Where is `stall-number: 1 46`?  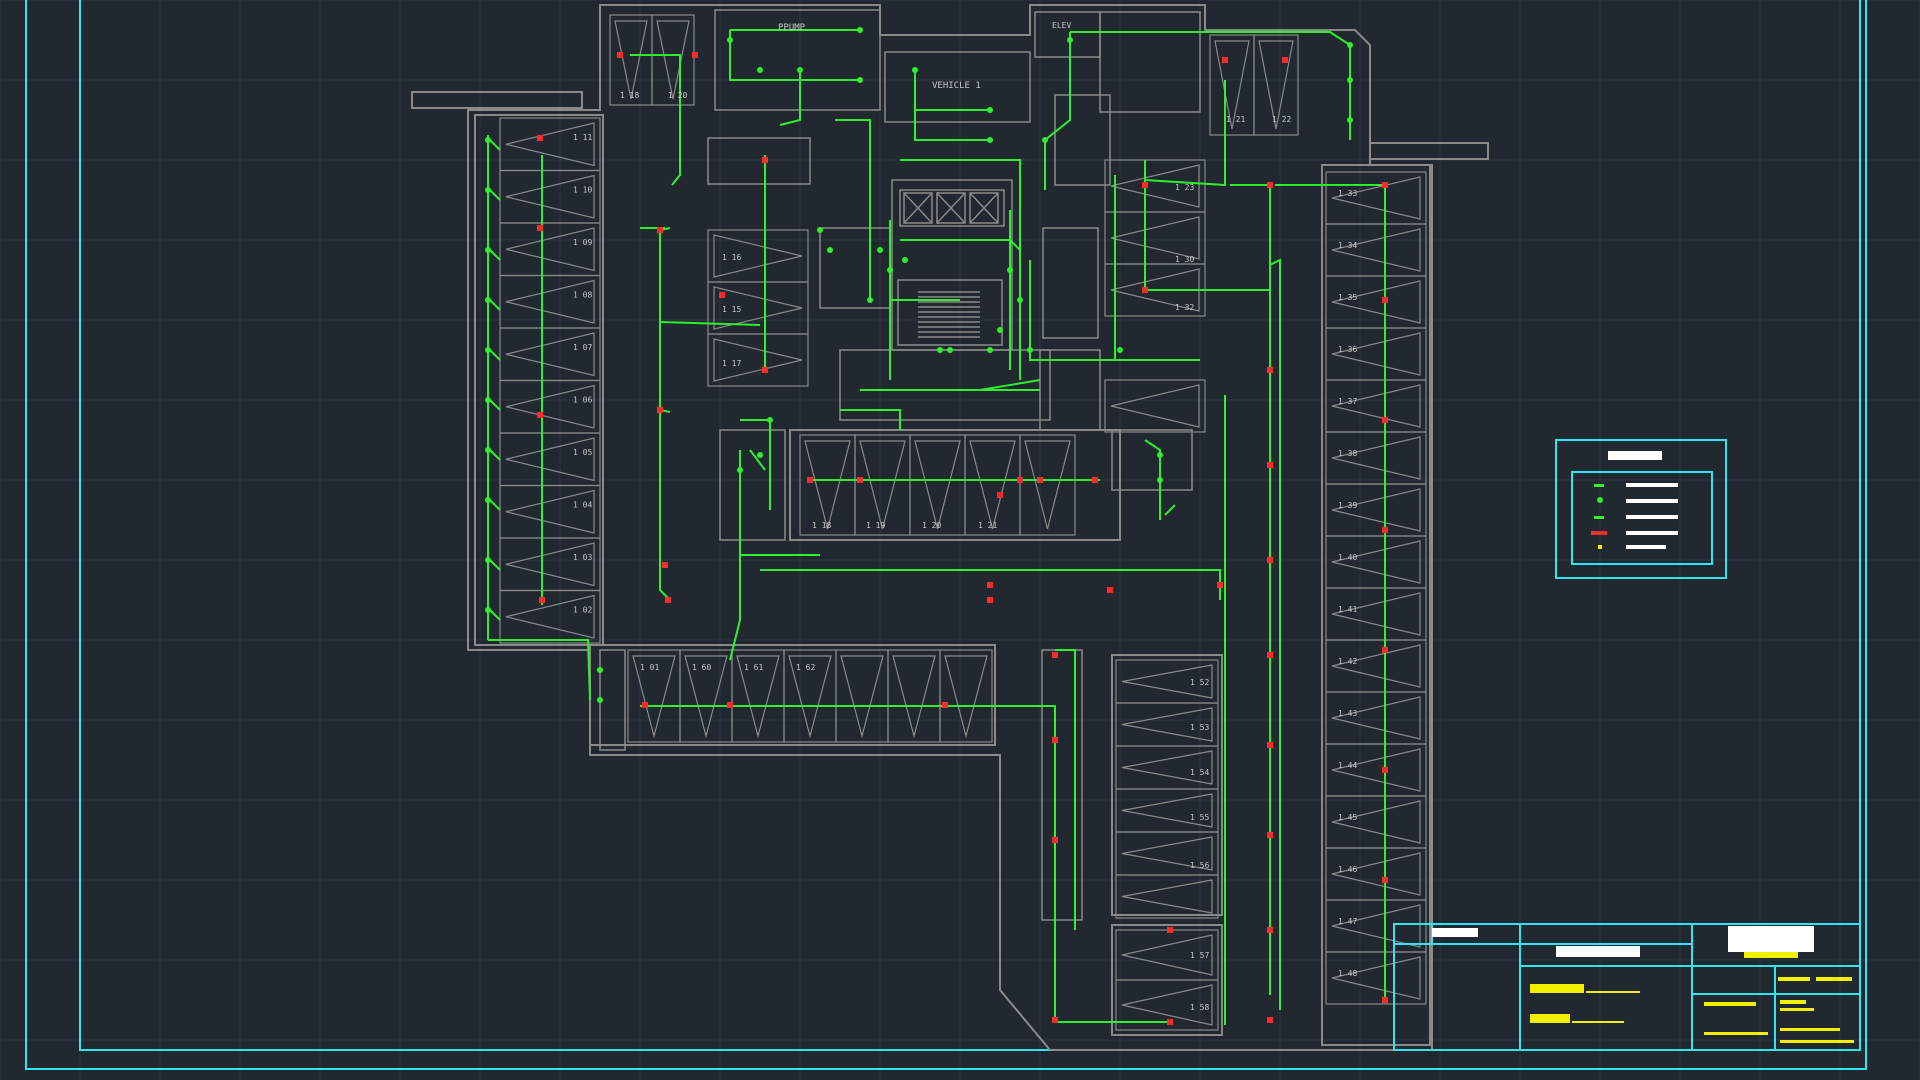 stall-number: 1 46 is located at coordinates (1347, 869).